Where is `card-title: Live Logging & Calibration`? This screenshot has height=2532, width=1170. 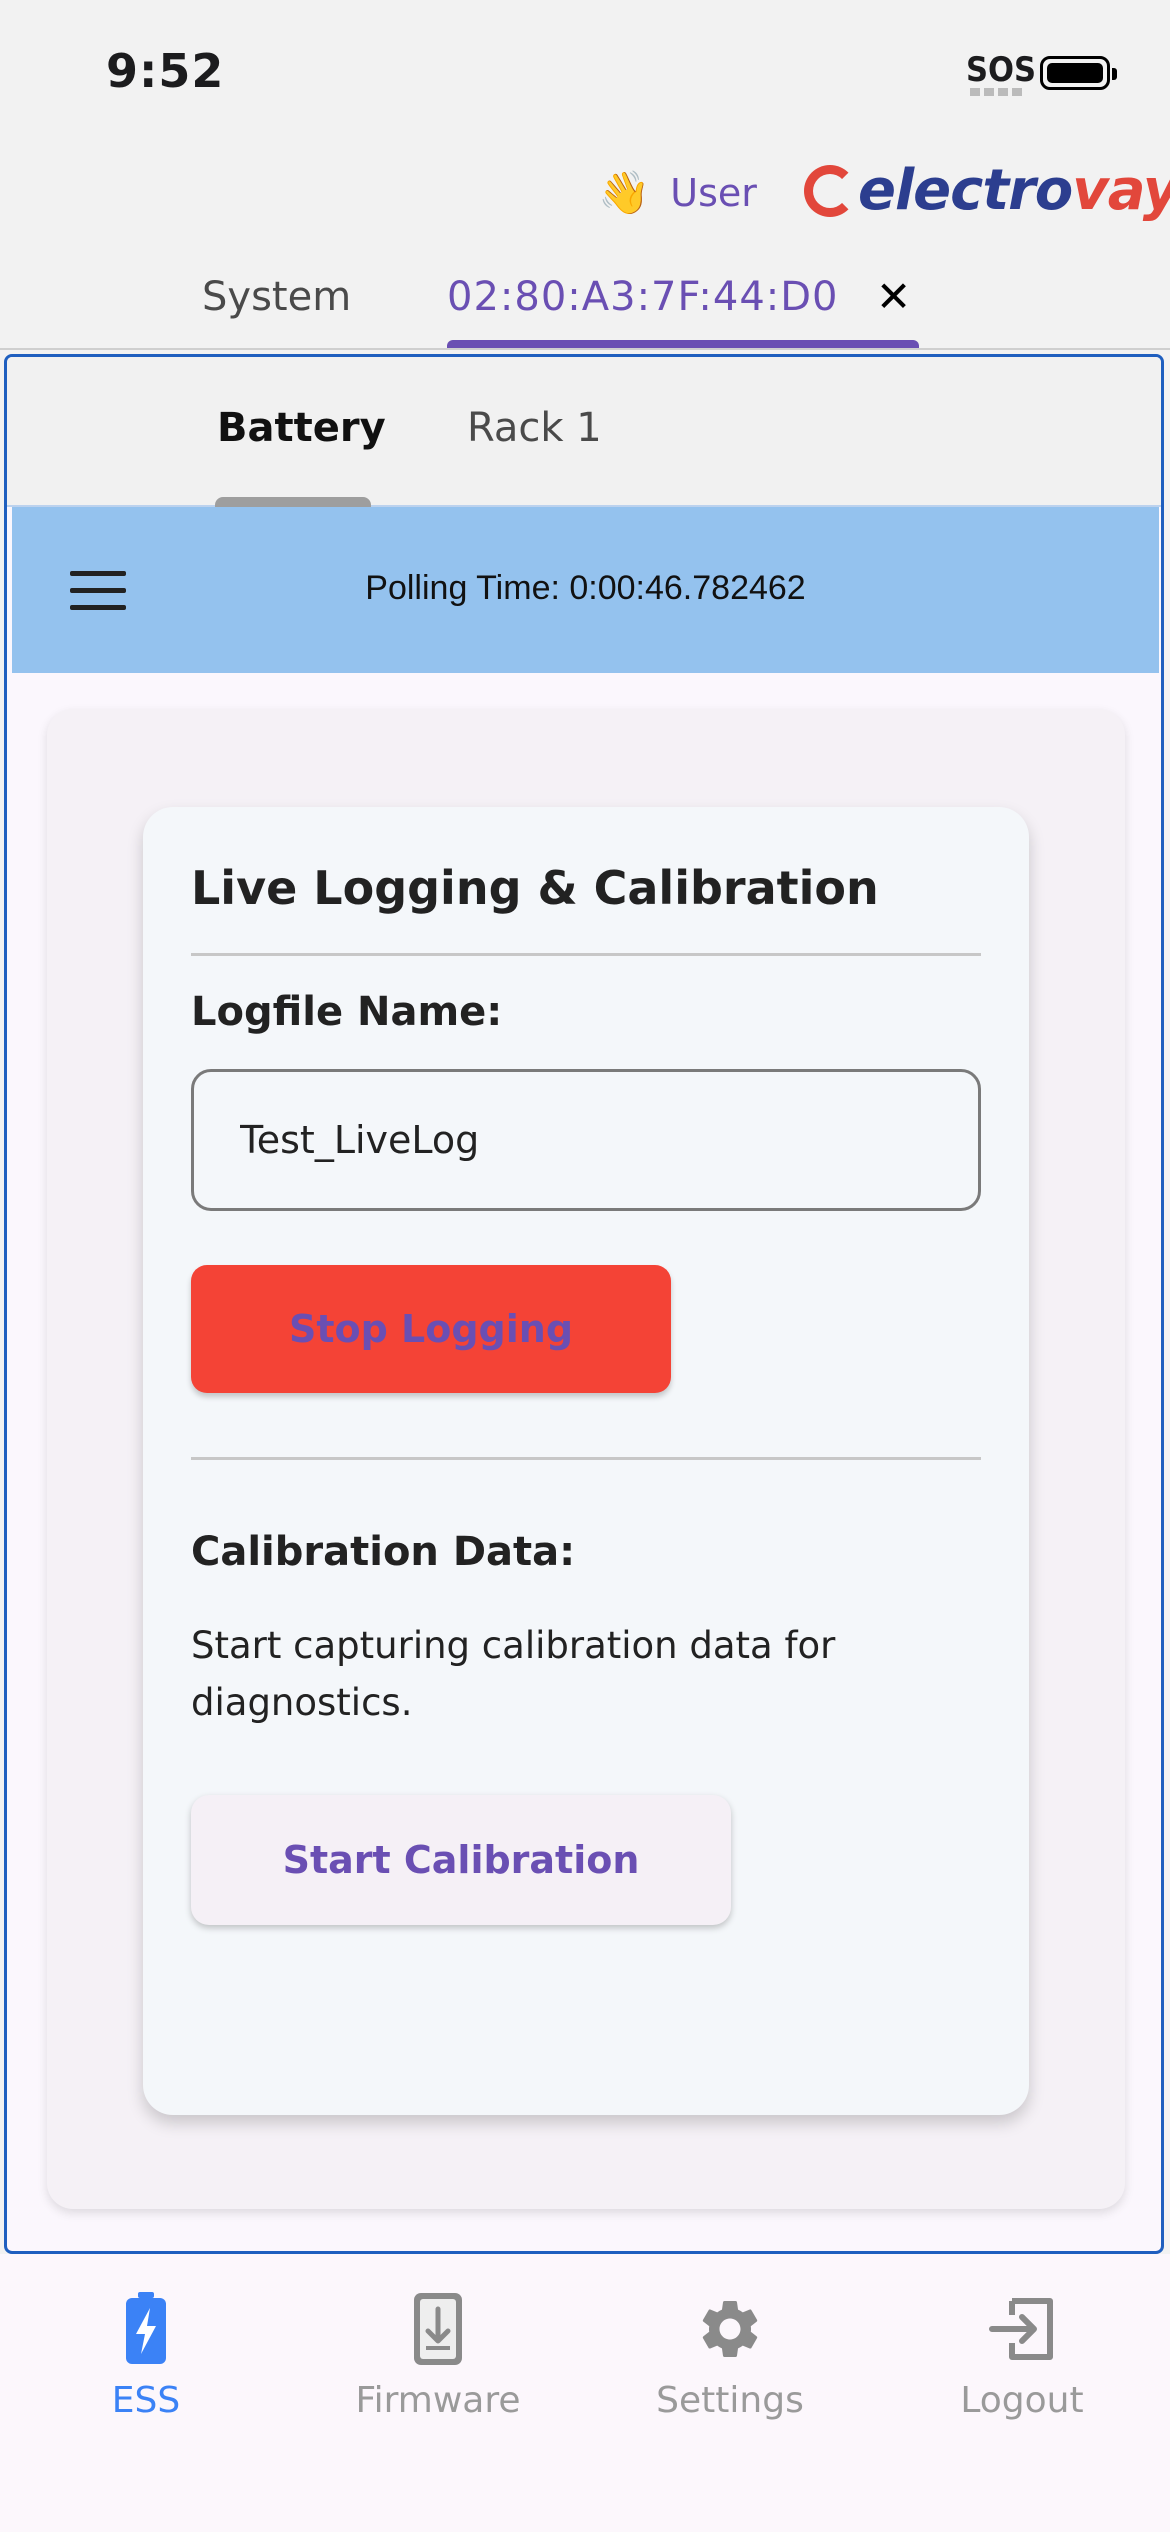 card-title: Live Logging & Calibration is located at coordinates (535, 888).